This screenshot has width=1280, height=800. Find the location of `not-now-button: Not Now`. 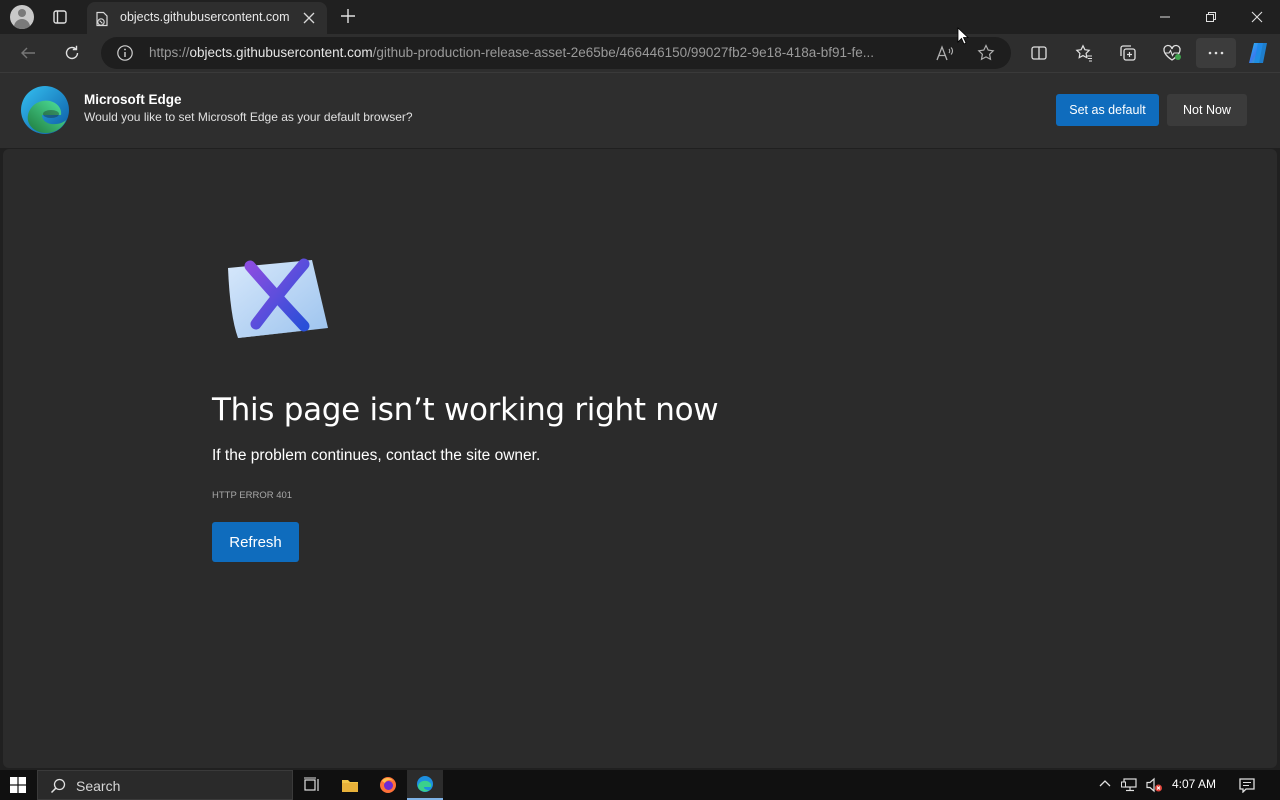

not-now-button: Not Now is located at coordinates (1207, 110).